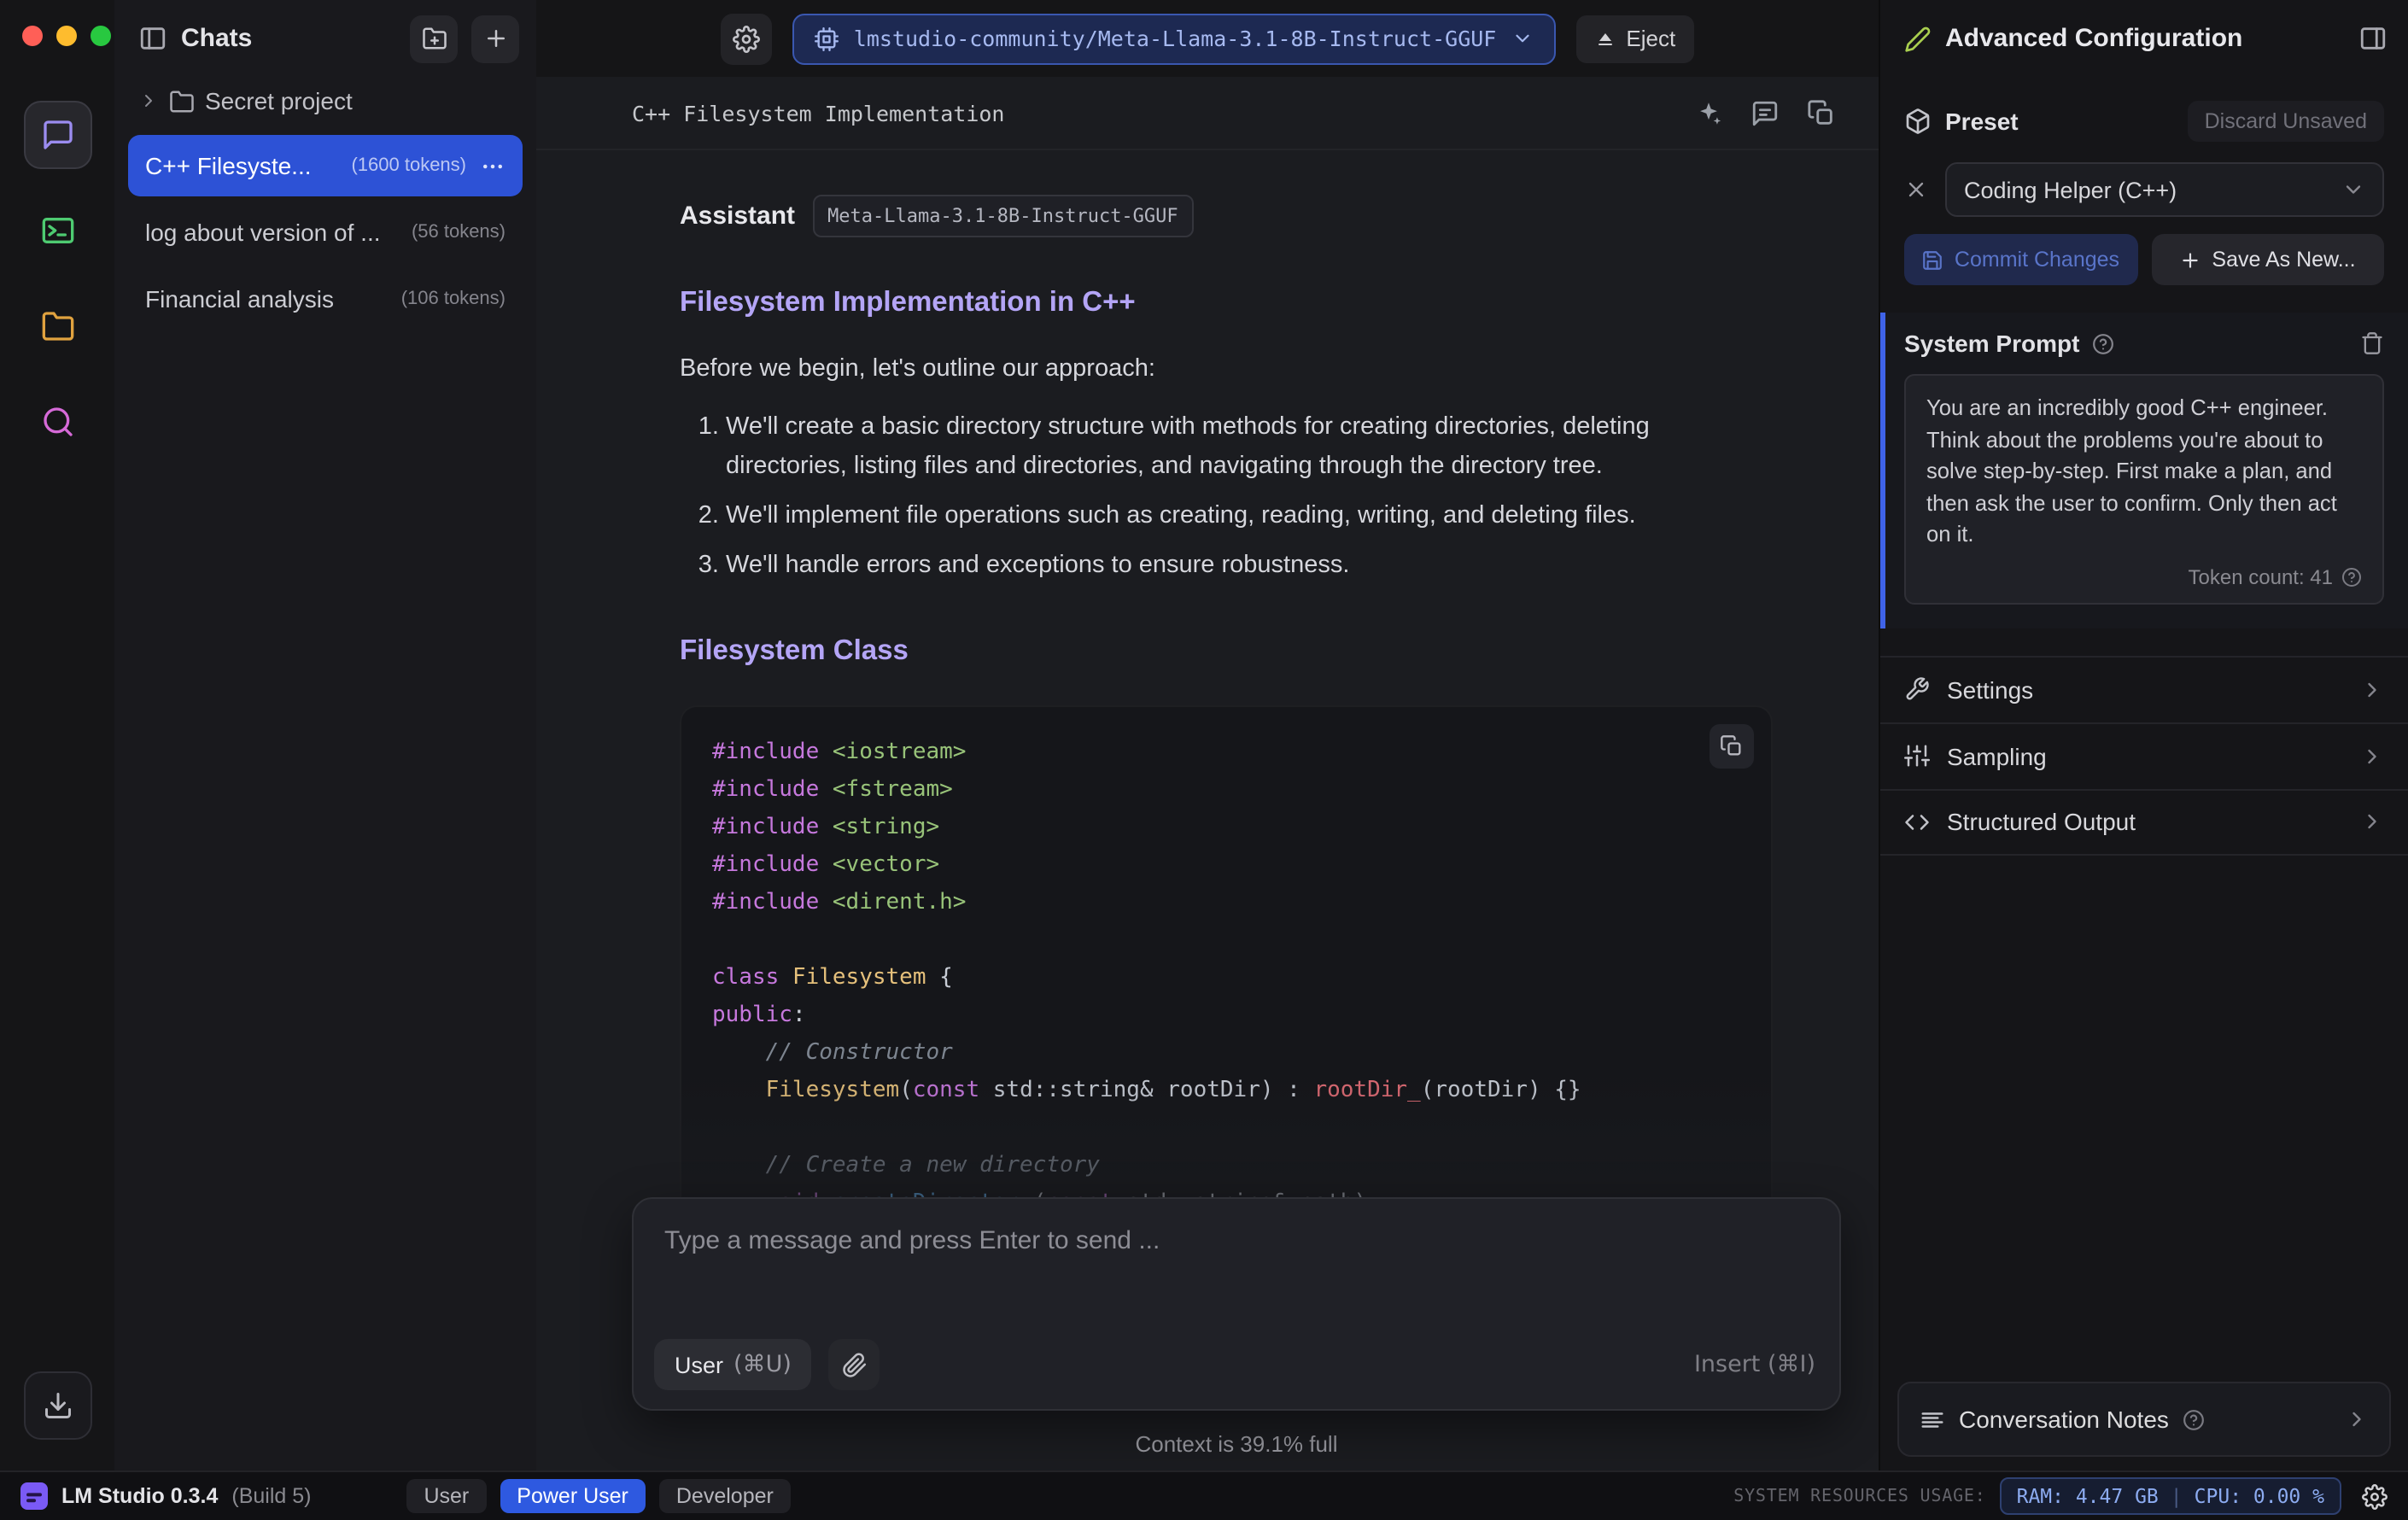 Image resolution: width=2408 pixels, height=1520 pixels. What do you see at coordinates (2285, 121) in the screenshot?
I see `discard-unsaved-button: Discard Unsaved` at bounding box center [2285, 121].